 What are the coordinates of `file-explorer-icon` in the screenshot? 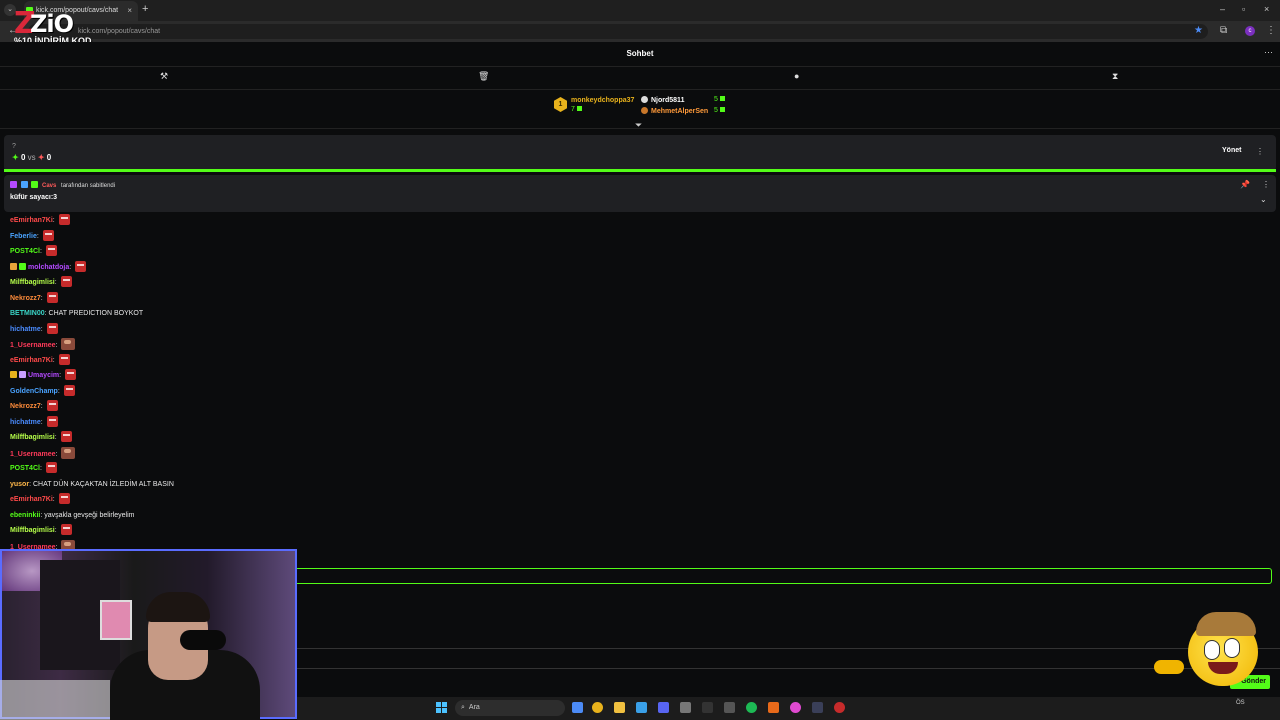 It's located at (619, 707).